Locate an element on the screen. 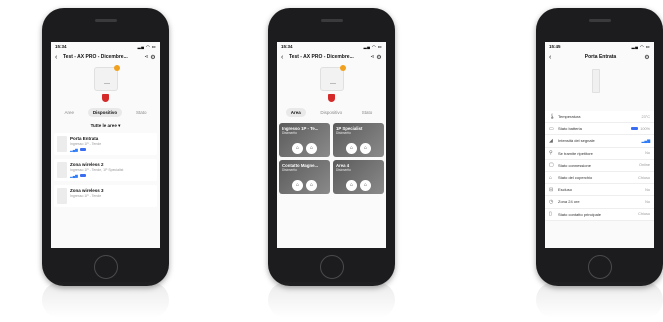  tab-area: Area is located at coordinates (295, 112).